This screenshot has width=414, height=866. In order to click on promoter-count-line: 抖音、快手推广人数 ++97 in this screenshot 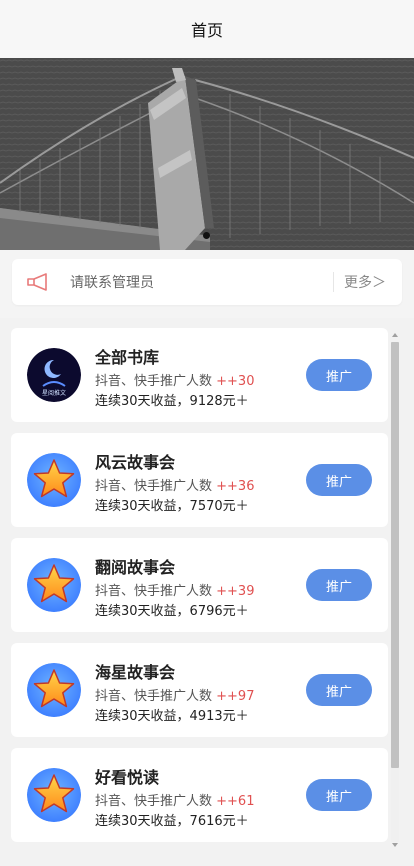, I will do `click(174, 694)`.